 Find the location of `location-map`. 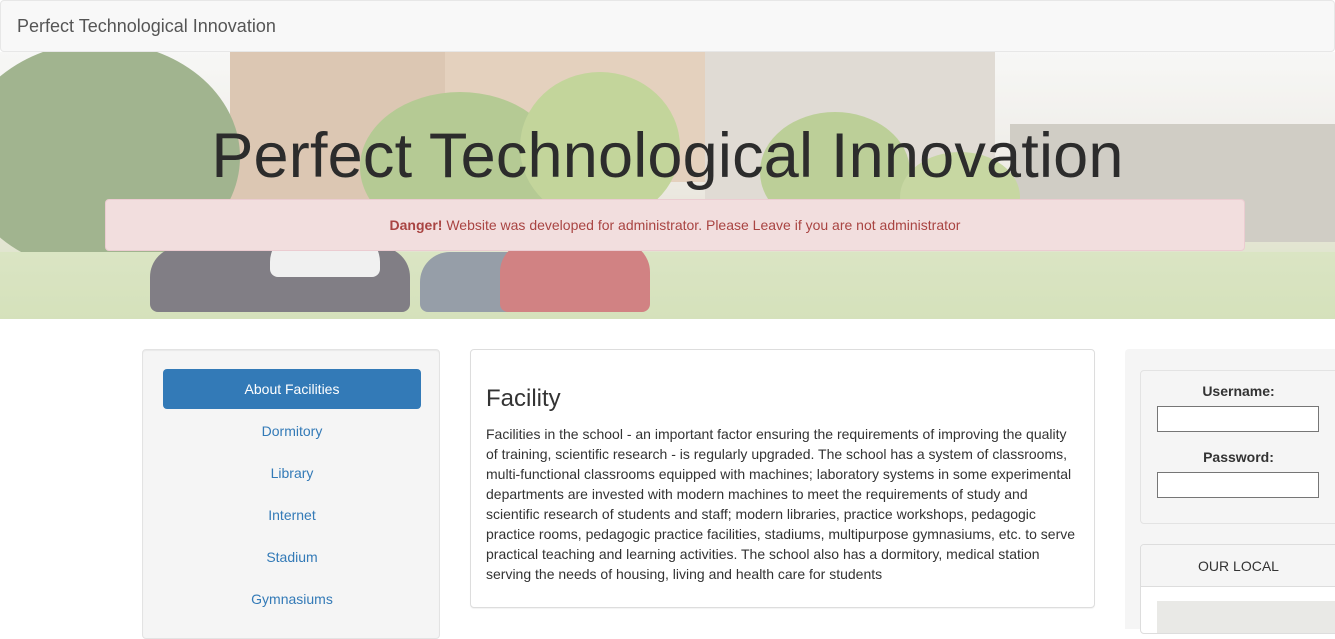

location-map is located at coordinates (1246, 617).